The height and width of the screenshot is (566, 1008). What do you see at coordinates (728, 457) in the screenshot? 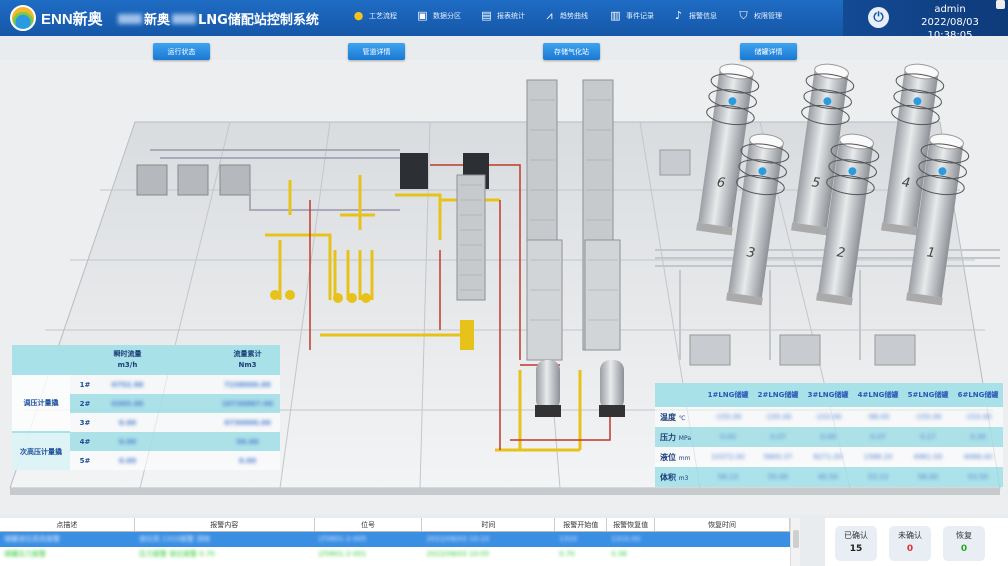
I see `tank-value: 10372.00` at bounding box center [728, 457].